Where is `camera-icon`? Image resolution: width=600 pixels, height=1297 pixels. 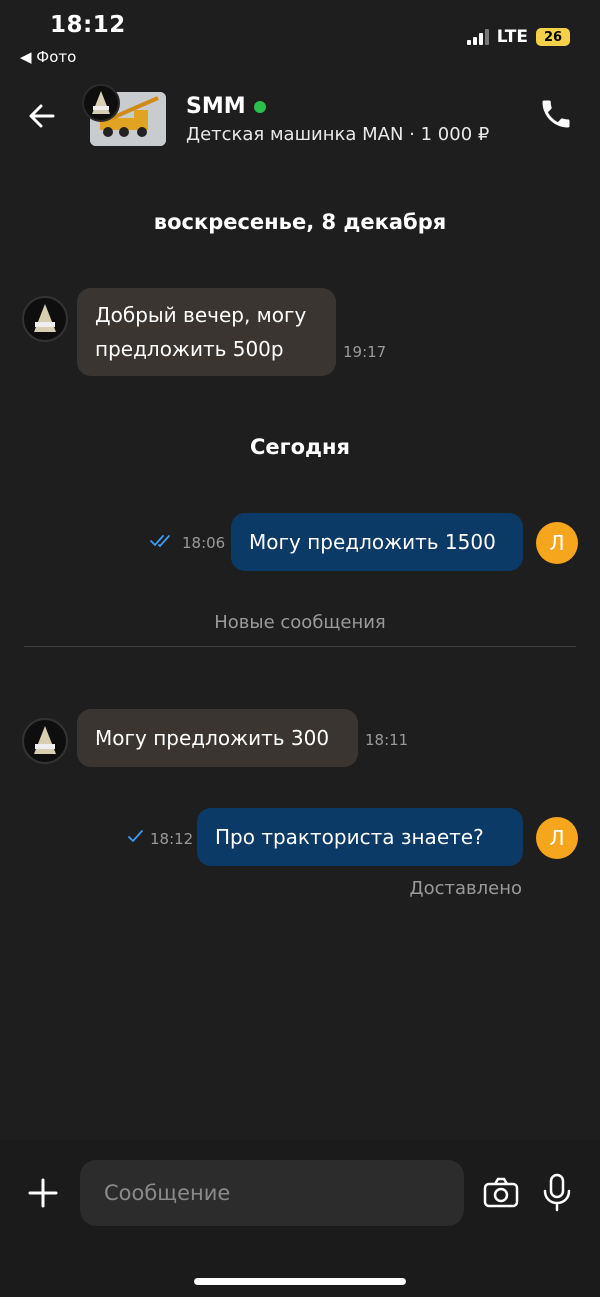
camera-icon is located at coordinates (501, 1193).